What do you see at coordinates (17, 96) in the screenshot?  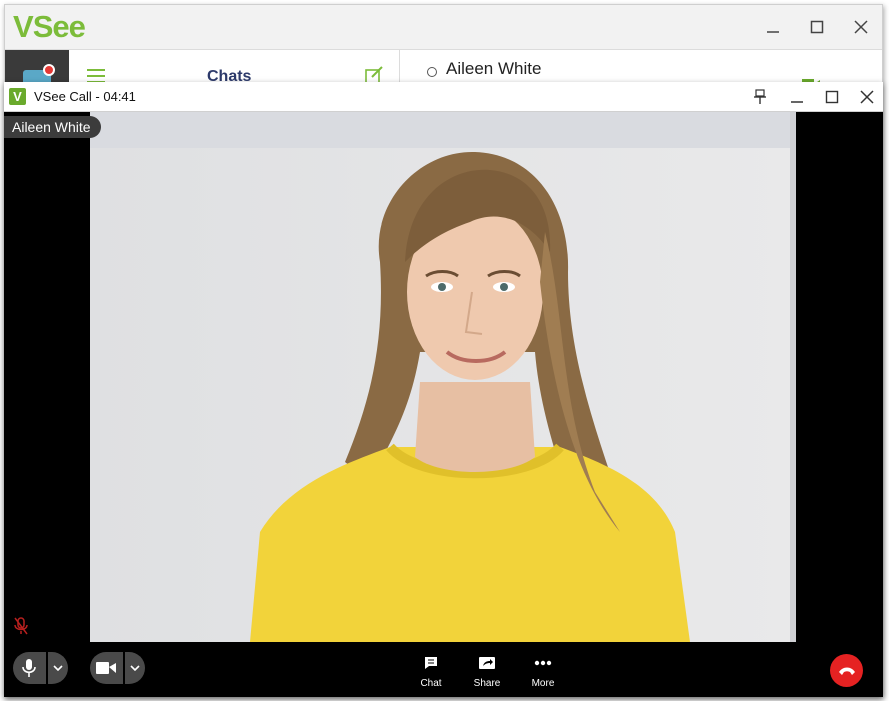 I see `vsee-app-icon: V` at bounding box center [17, 96].